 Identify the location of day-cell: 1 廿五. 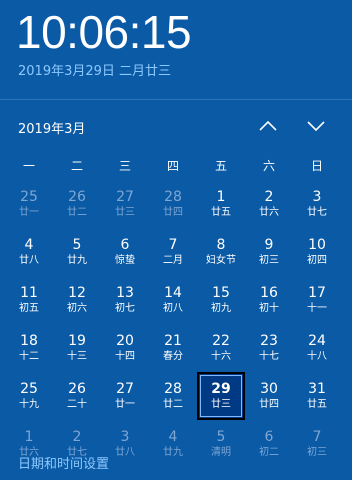
(221, 204).